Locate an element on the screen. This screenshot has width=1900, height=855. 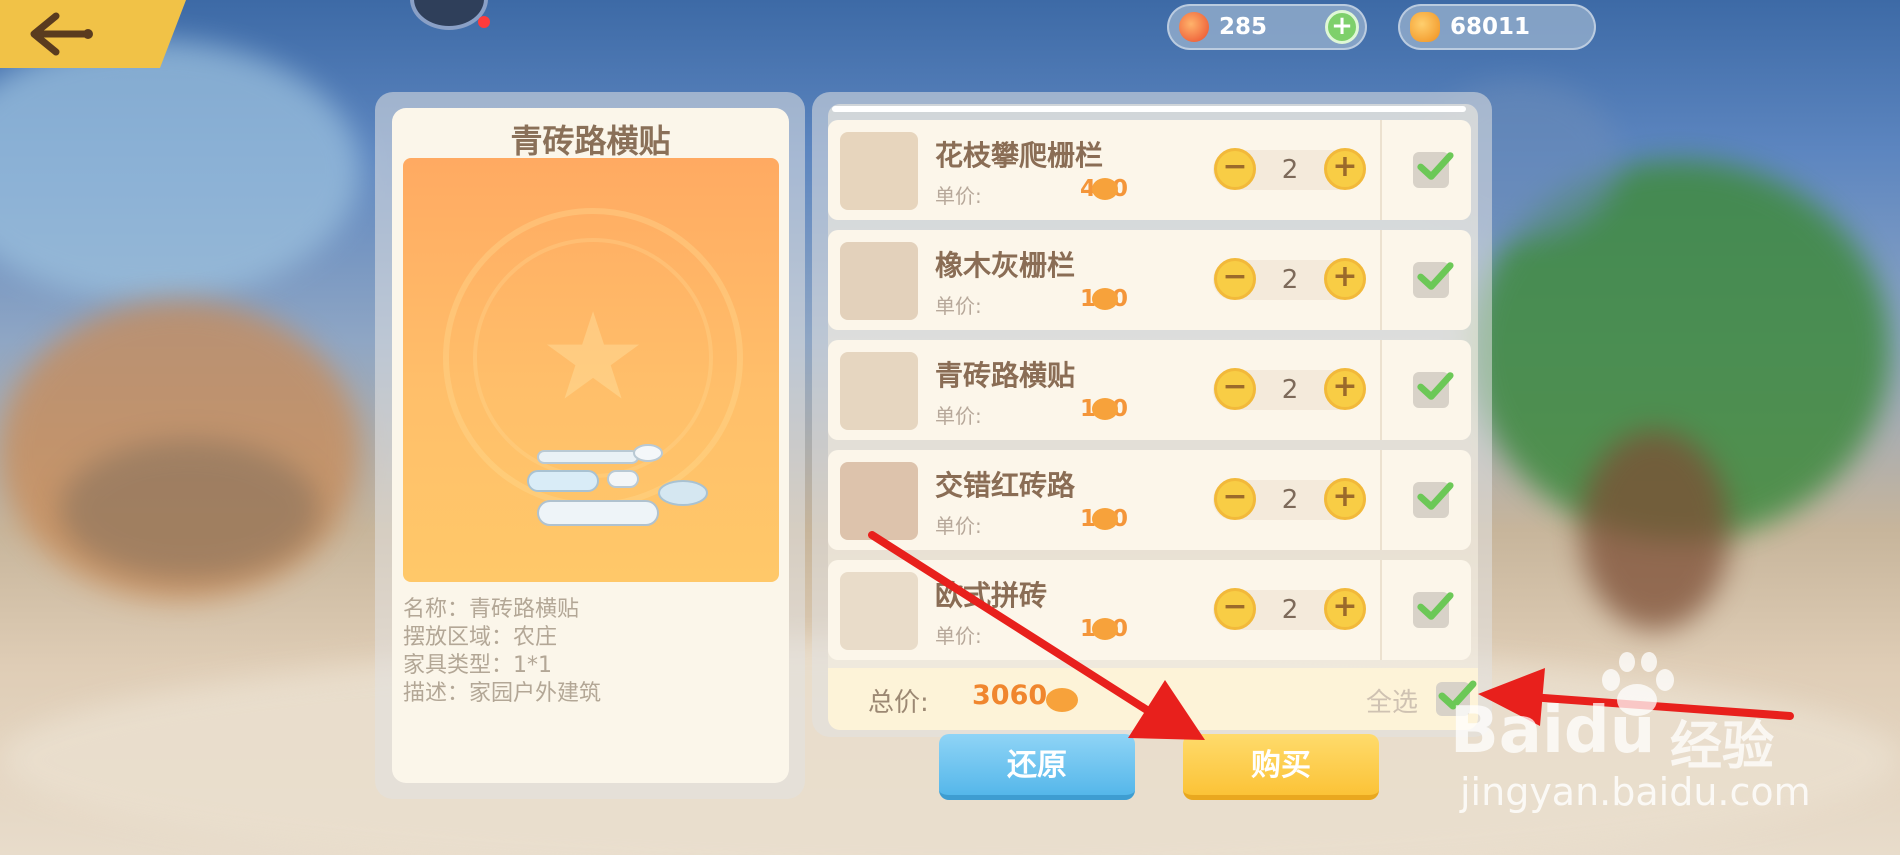
notification-dot is located at coordinates (484, 22).